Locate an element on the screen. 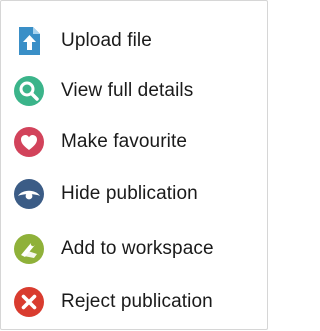 The height and width of the screenshot is (331, 320). menu-item-label: Upload file is located at coordinates (106, 40).